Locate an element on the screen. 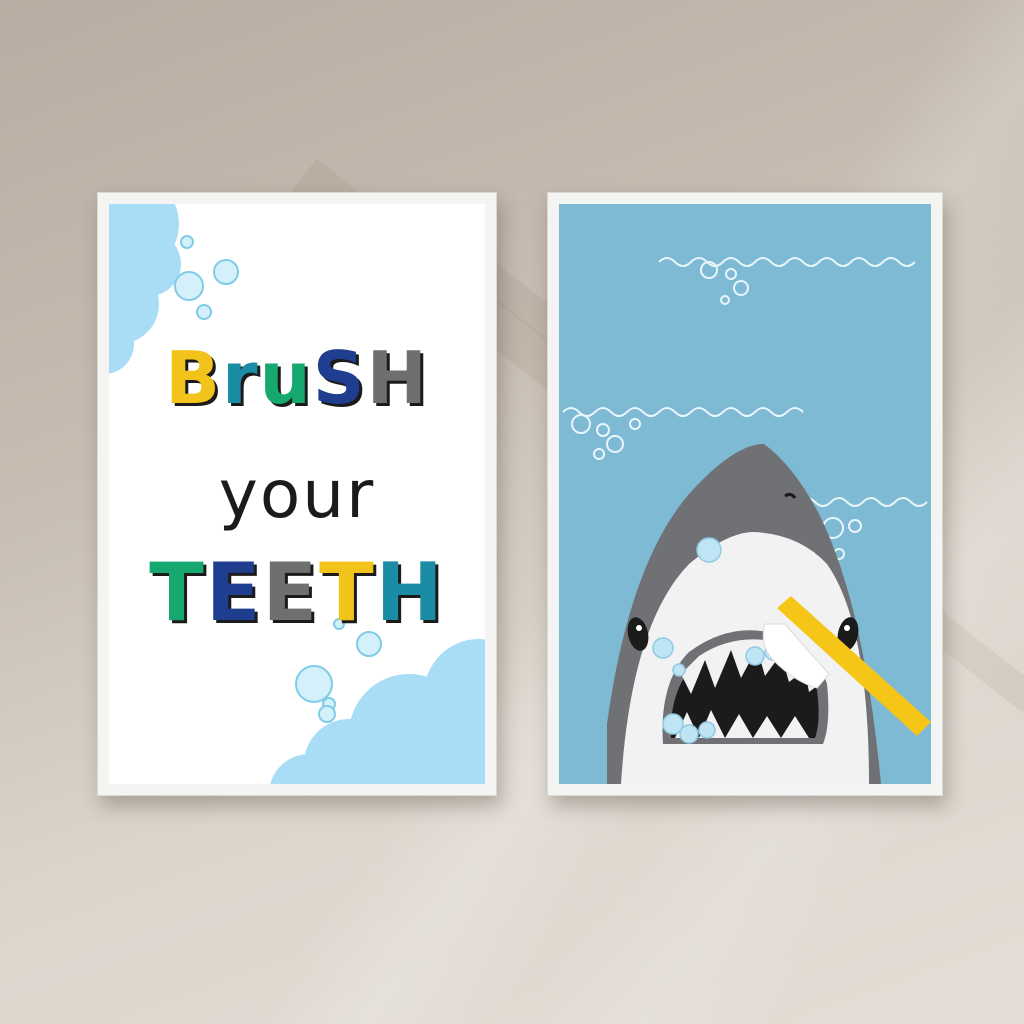 This screenshot has height=1024, width=1024. letter: B is located at coordinates (193, 378).